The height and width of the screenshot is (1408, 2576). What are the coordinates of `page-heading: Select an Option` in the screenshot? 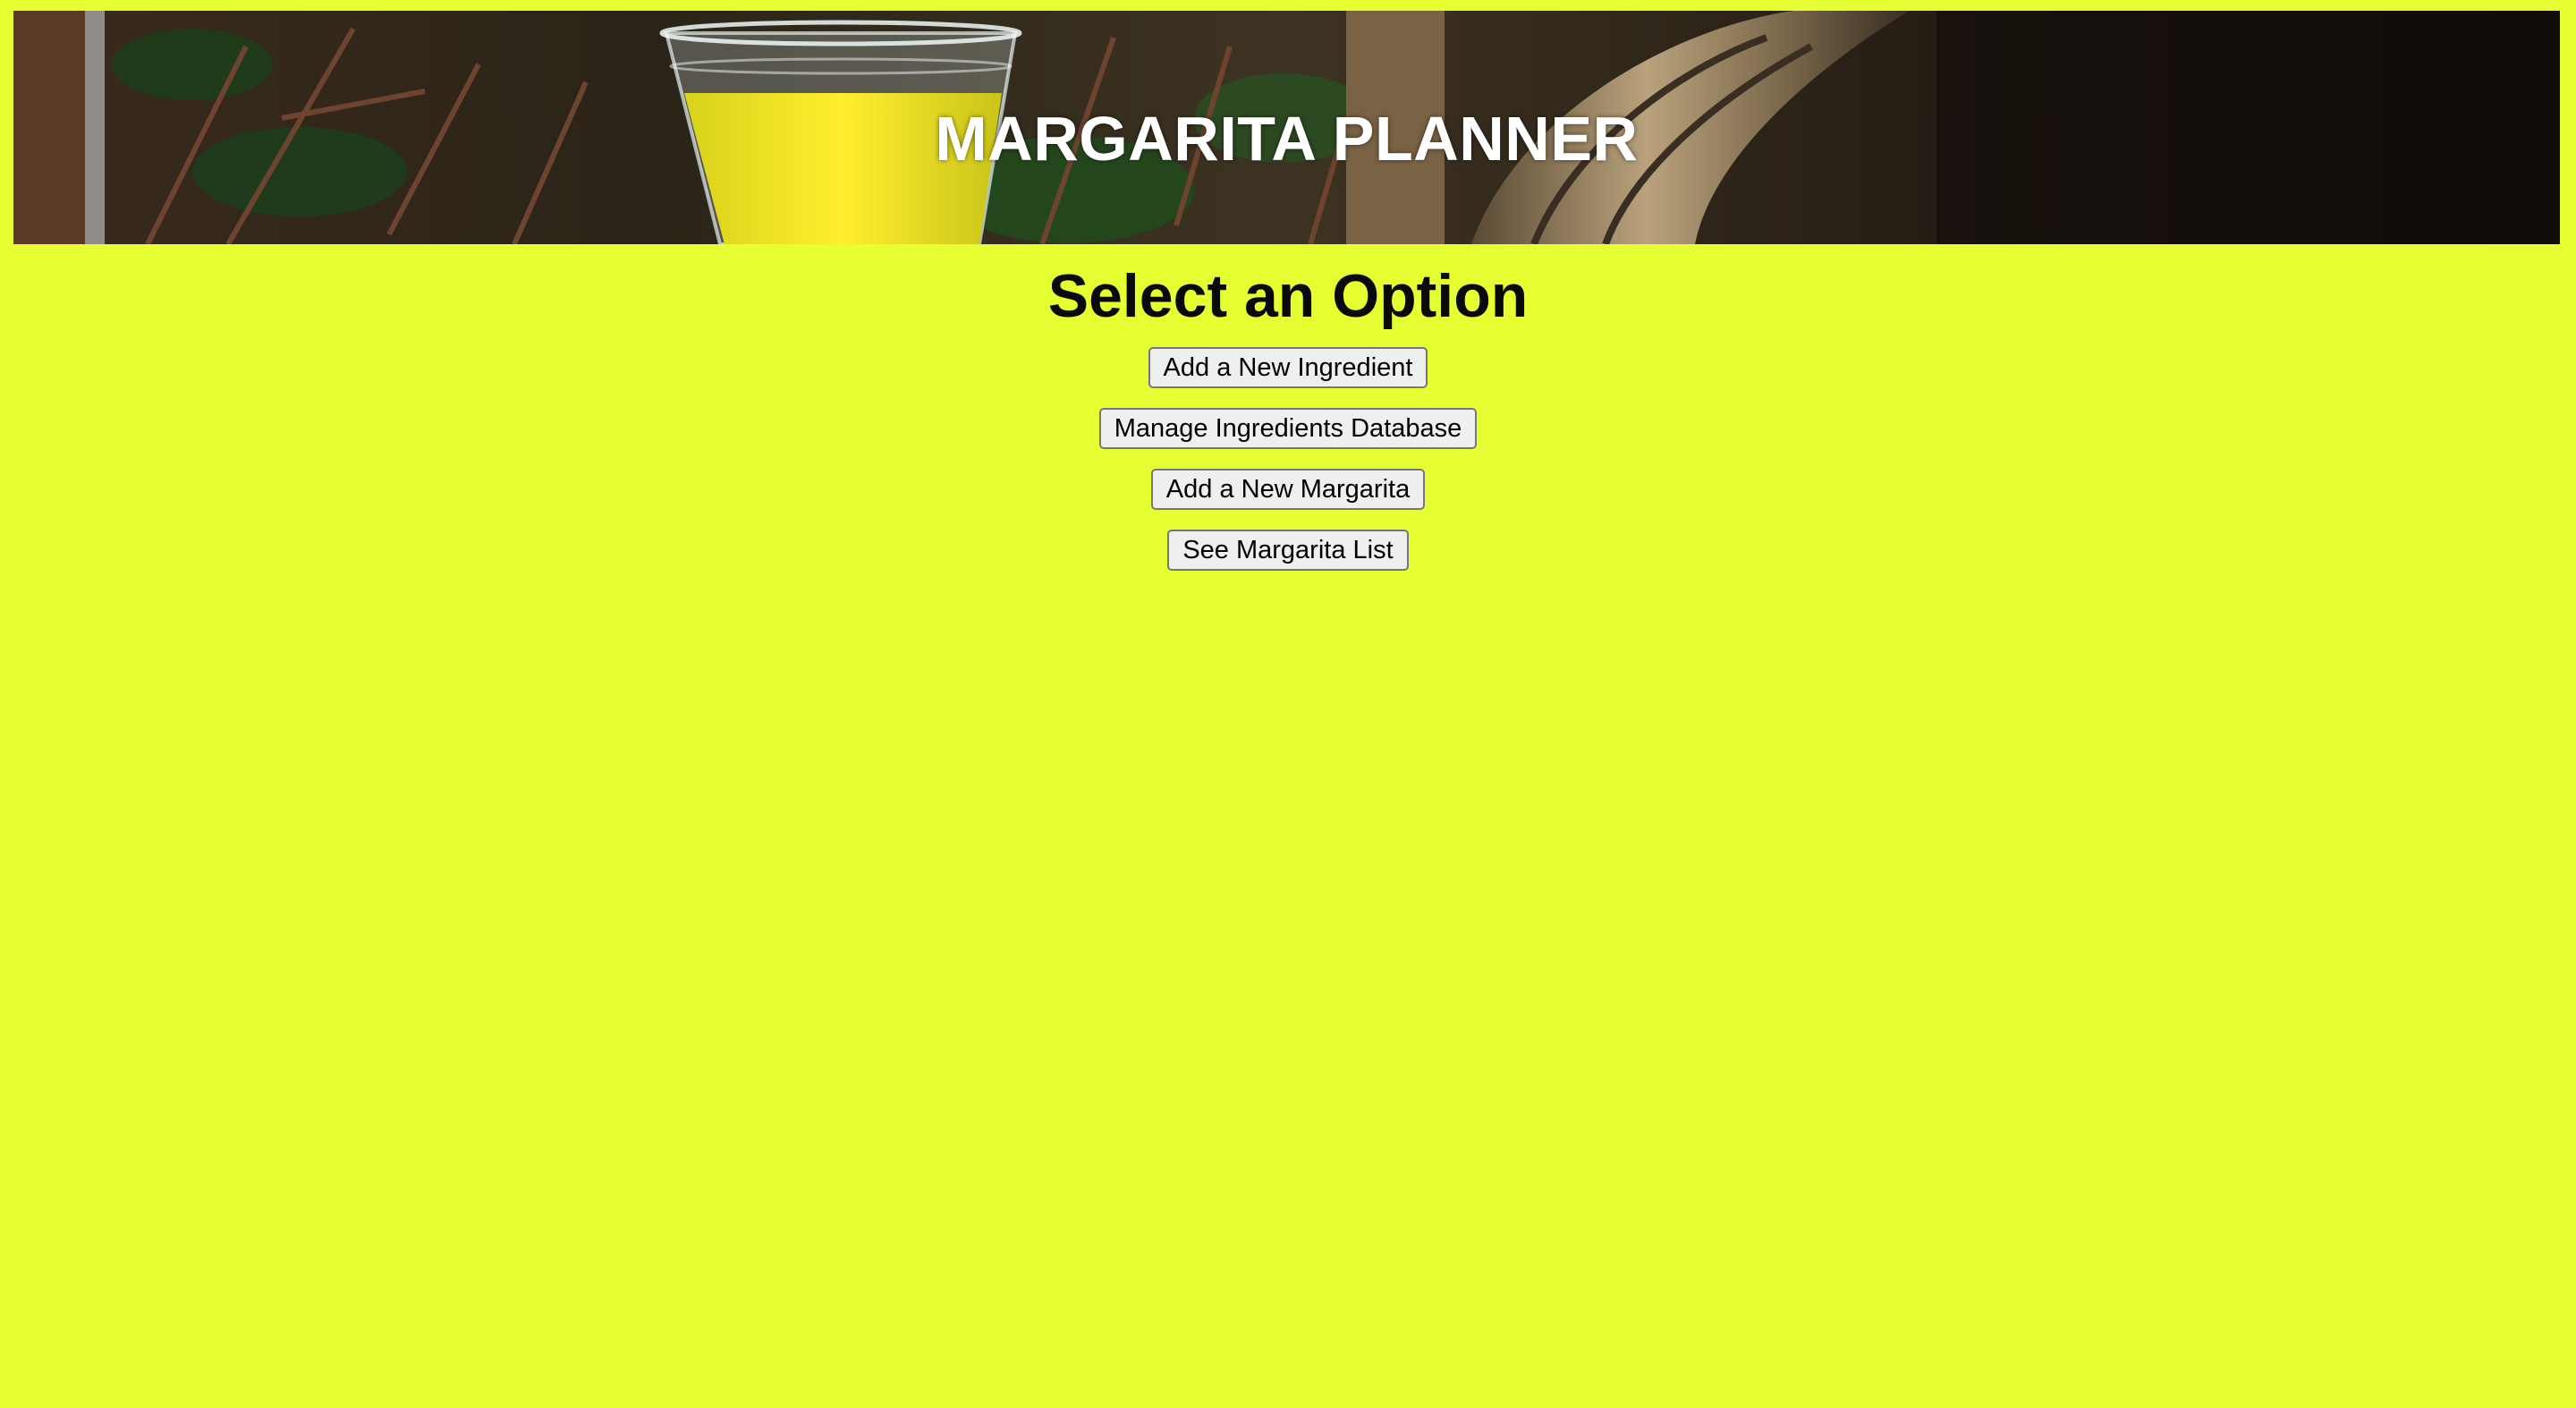 It's located at (1288, 296).